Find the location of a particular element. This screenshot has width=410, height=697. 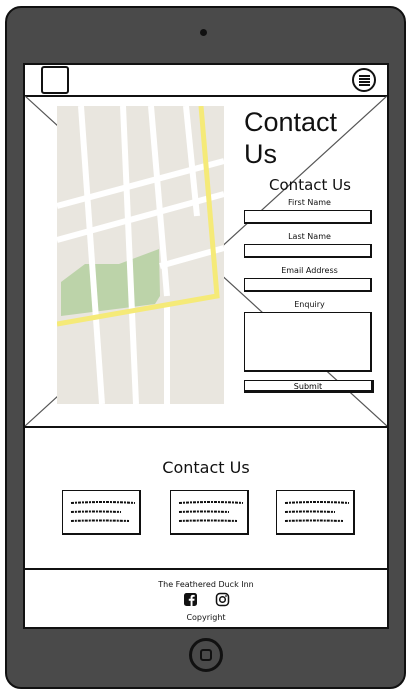

first-name-label: First Name is located at coordinates (309, 202).